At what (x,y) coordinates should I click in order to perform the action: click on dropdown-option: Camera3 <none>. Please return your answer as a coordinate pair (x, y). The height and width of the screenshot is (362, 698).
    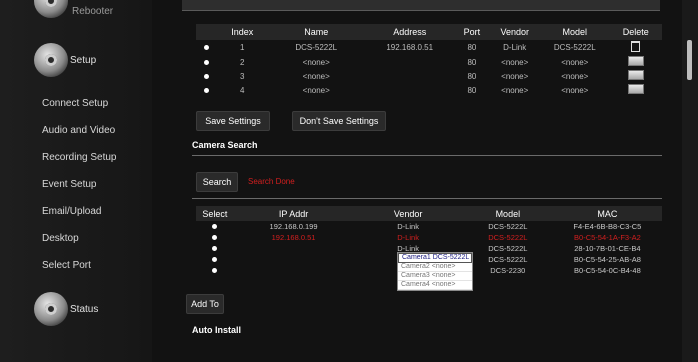
    Looking at the image, I should click on (435, 276).